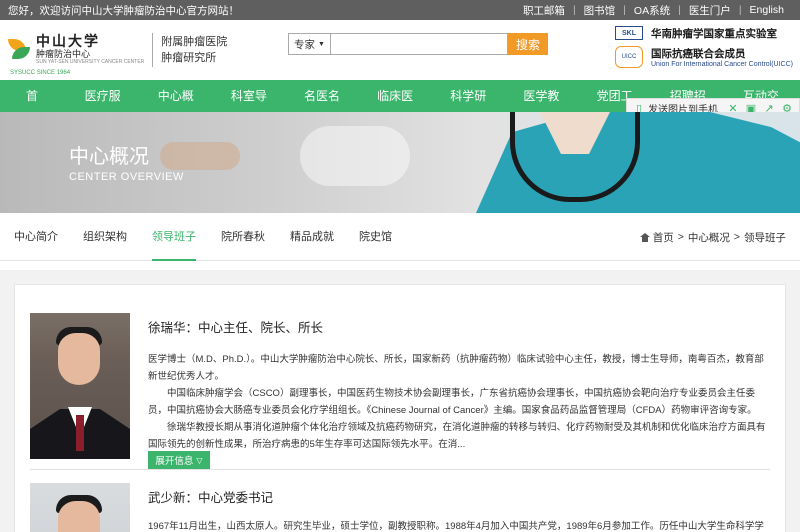 Image resolution: width=800 pixels, height=532 pixels. I want to click on search-button: 搜索, so click(528, 44).